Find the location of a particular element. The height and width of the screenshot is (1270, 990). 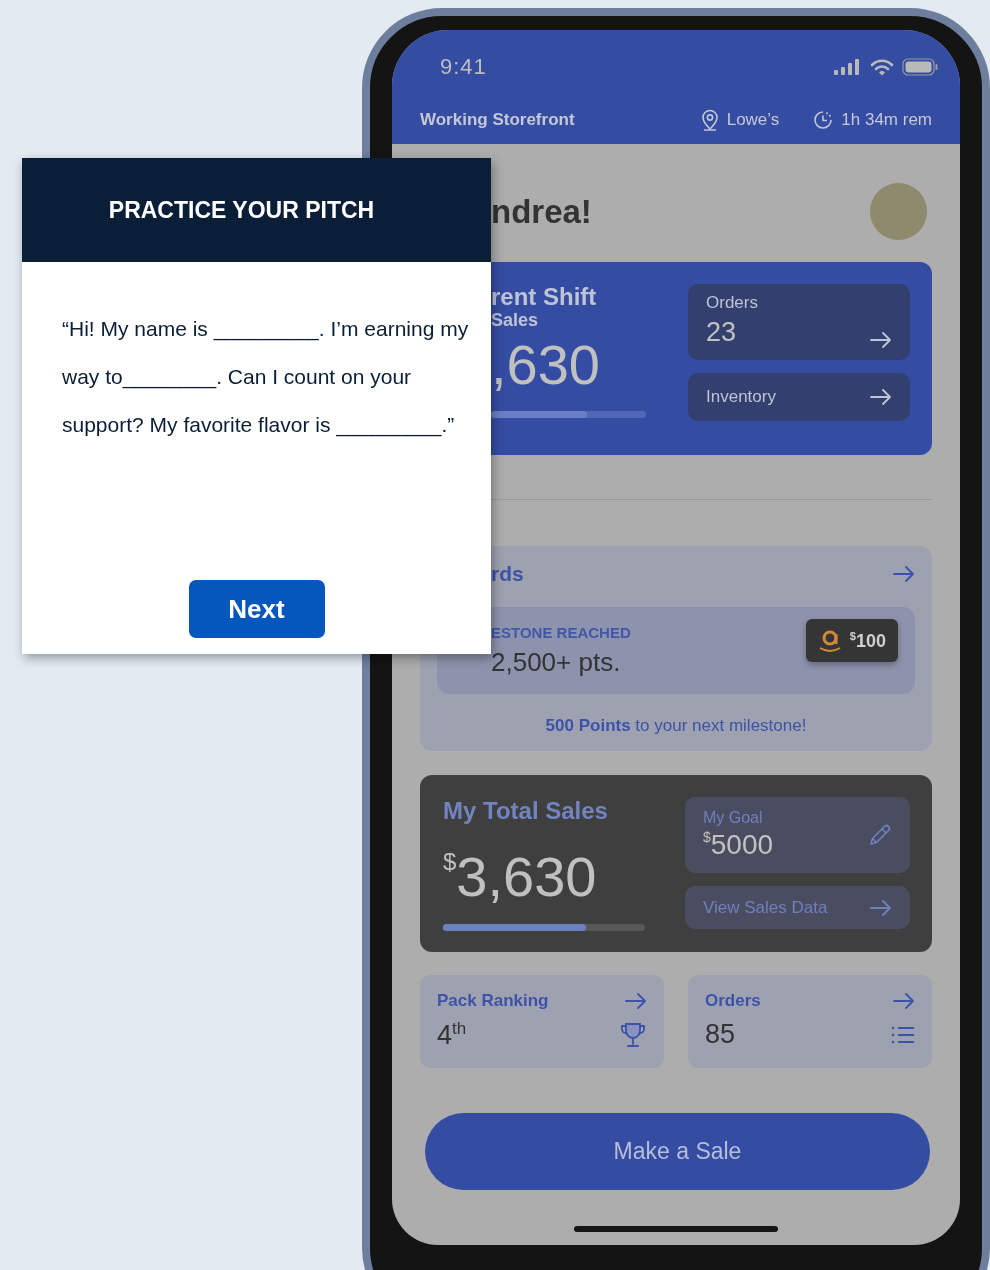

location-label: Lowe’s is located at coordinates (753, 120).